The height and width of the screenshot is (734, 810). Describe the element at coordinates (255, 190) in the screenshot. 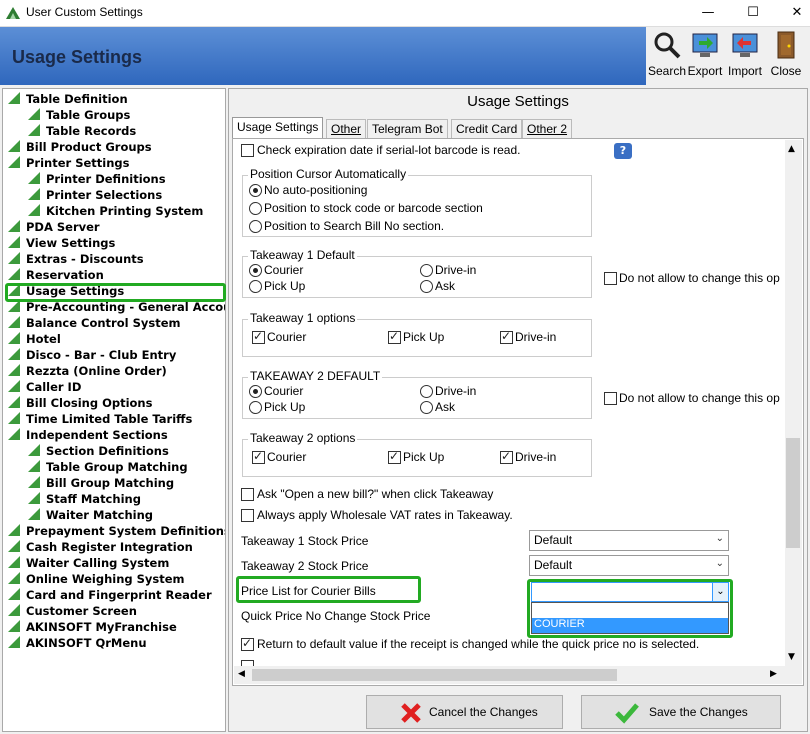

I see `radio-no-auto` at that location.